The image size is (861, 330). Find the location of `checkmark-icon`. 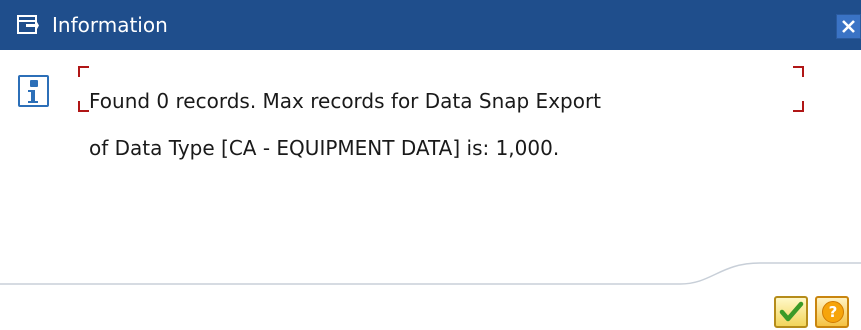

checkmark-icon is located at coordinates (791, 311).